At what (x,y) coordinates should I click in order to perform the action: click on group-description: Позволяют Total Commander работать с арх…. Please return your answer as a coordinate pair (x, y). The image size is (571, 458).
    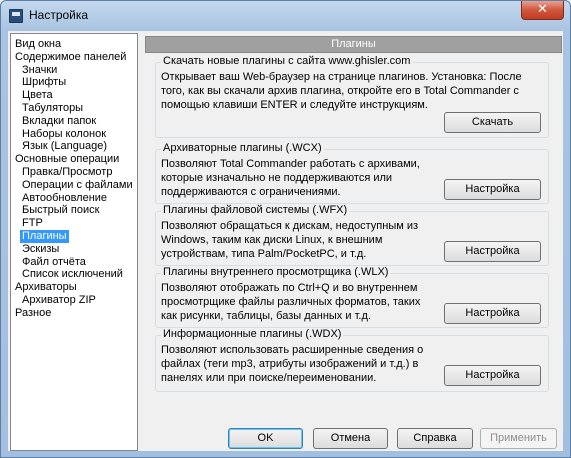
    Looking at the image, I should click on (290, 178).